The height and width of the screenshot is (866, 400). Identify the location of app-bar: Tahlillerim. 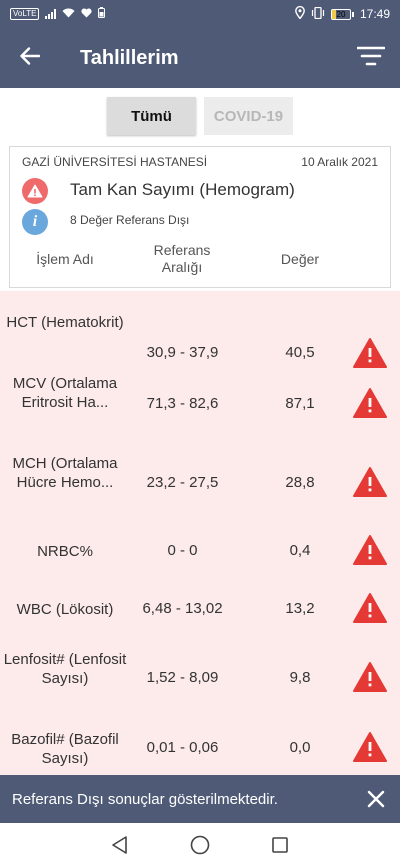
(200, 58).